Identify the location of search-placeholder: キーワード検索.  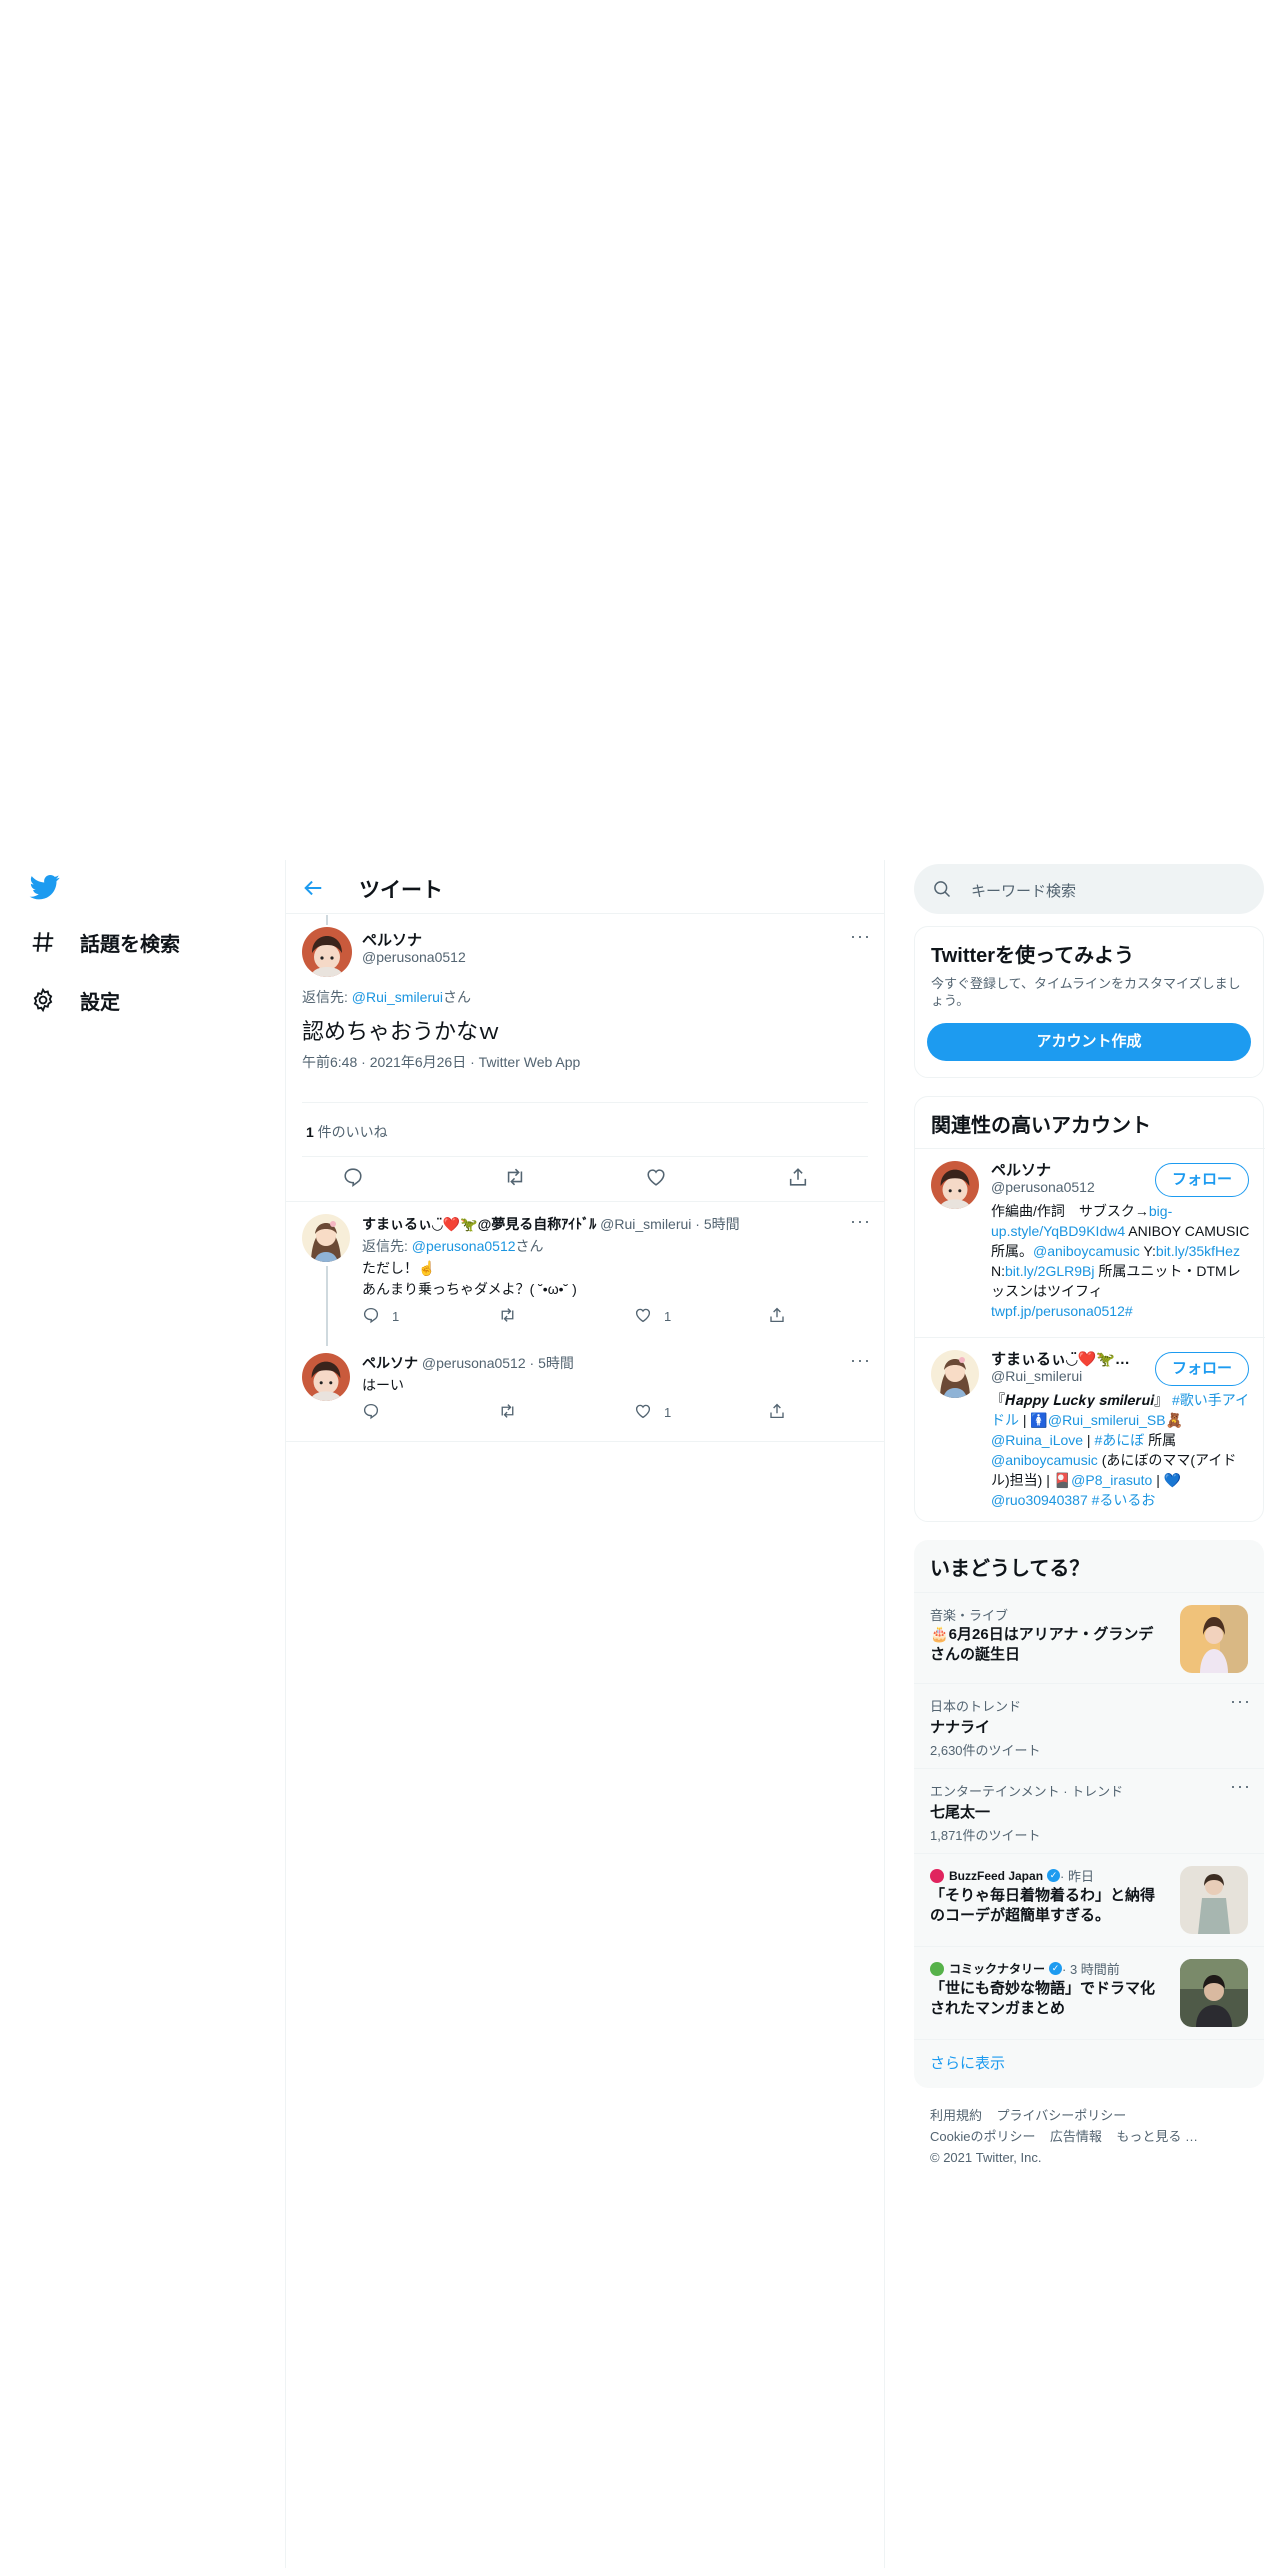
(1023, 890).